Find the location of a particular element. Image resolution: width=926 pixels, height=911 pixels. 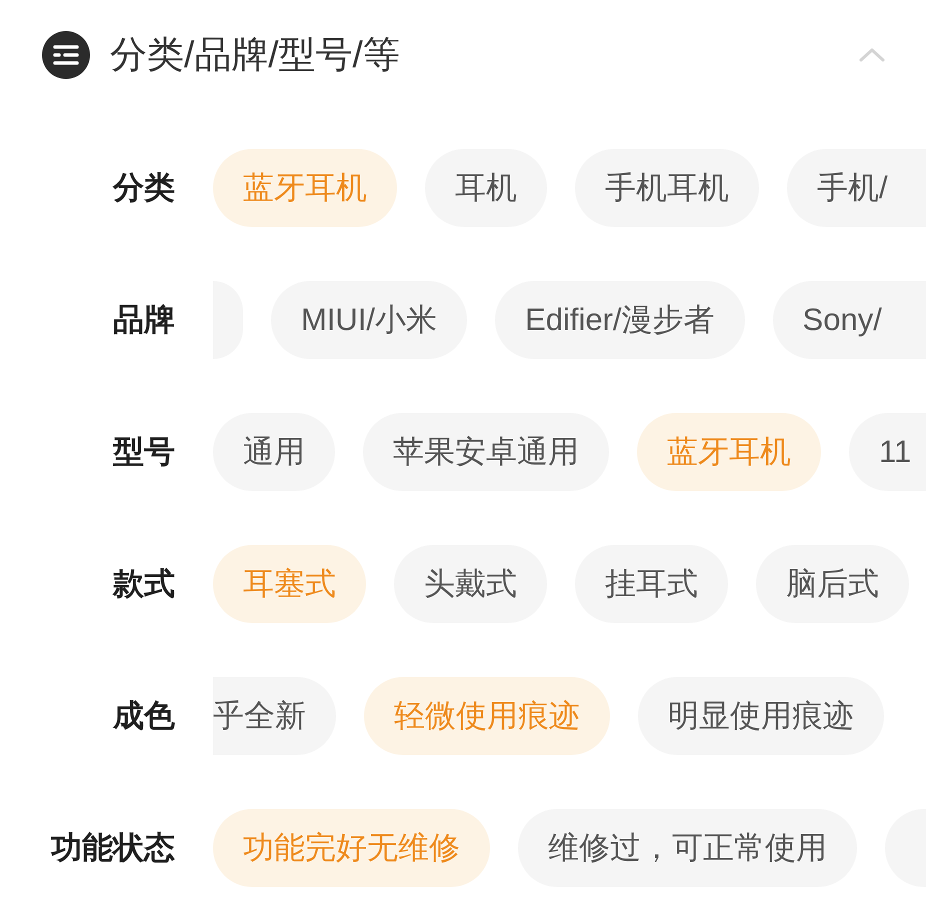

filter-chip: 挂耳式 is located at coordinates (651, 584).